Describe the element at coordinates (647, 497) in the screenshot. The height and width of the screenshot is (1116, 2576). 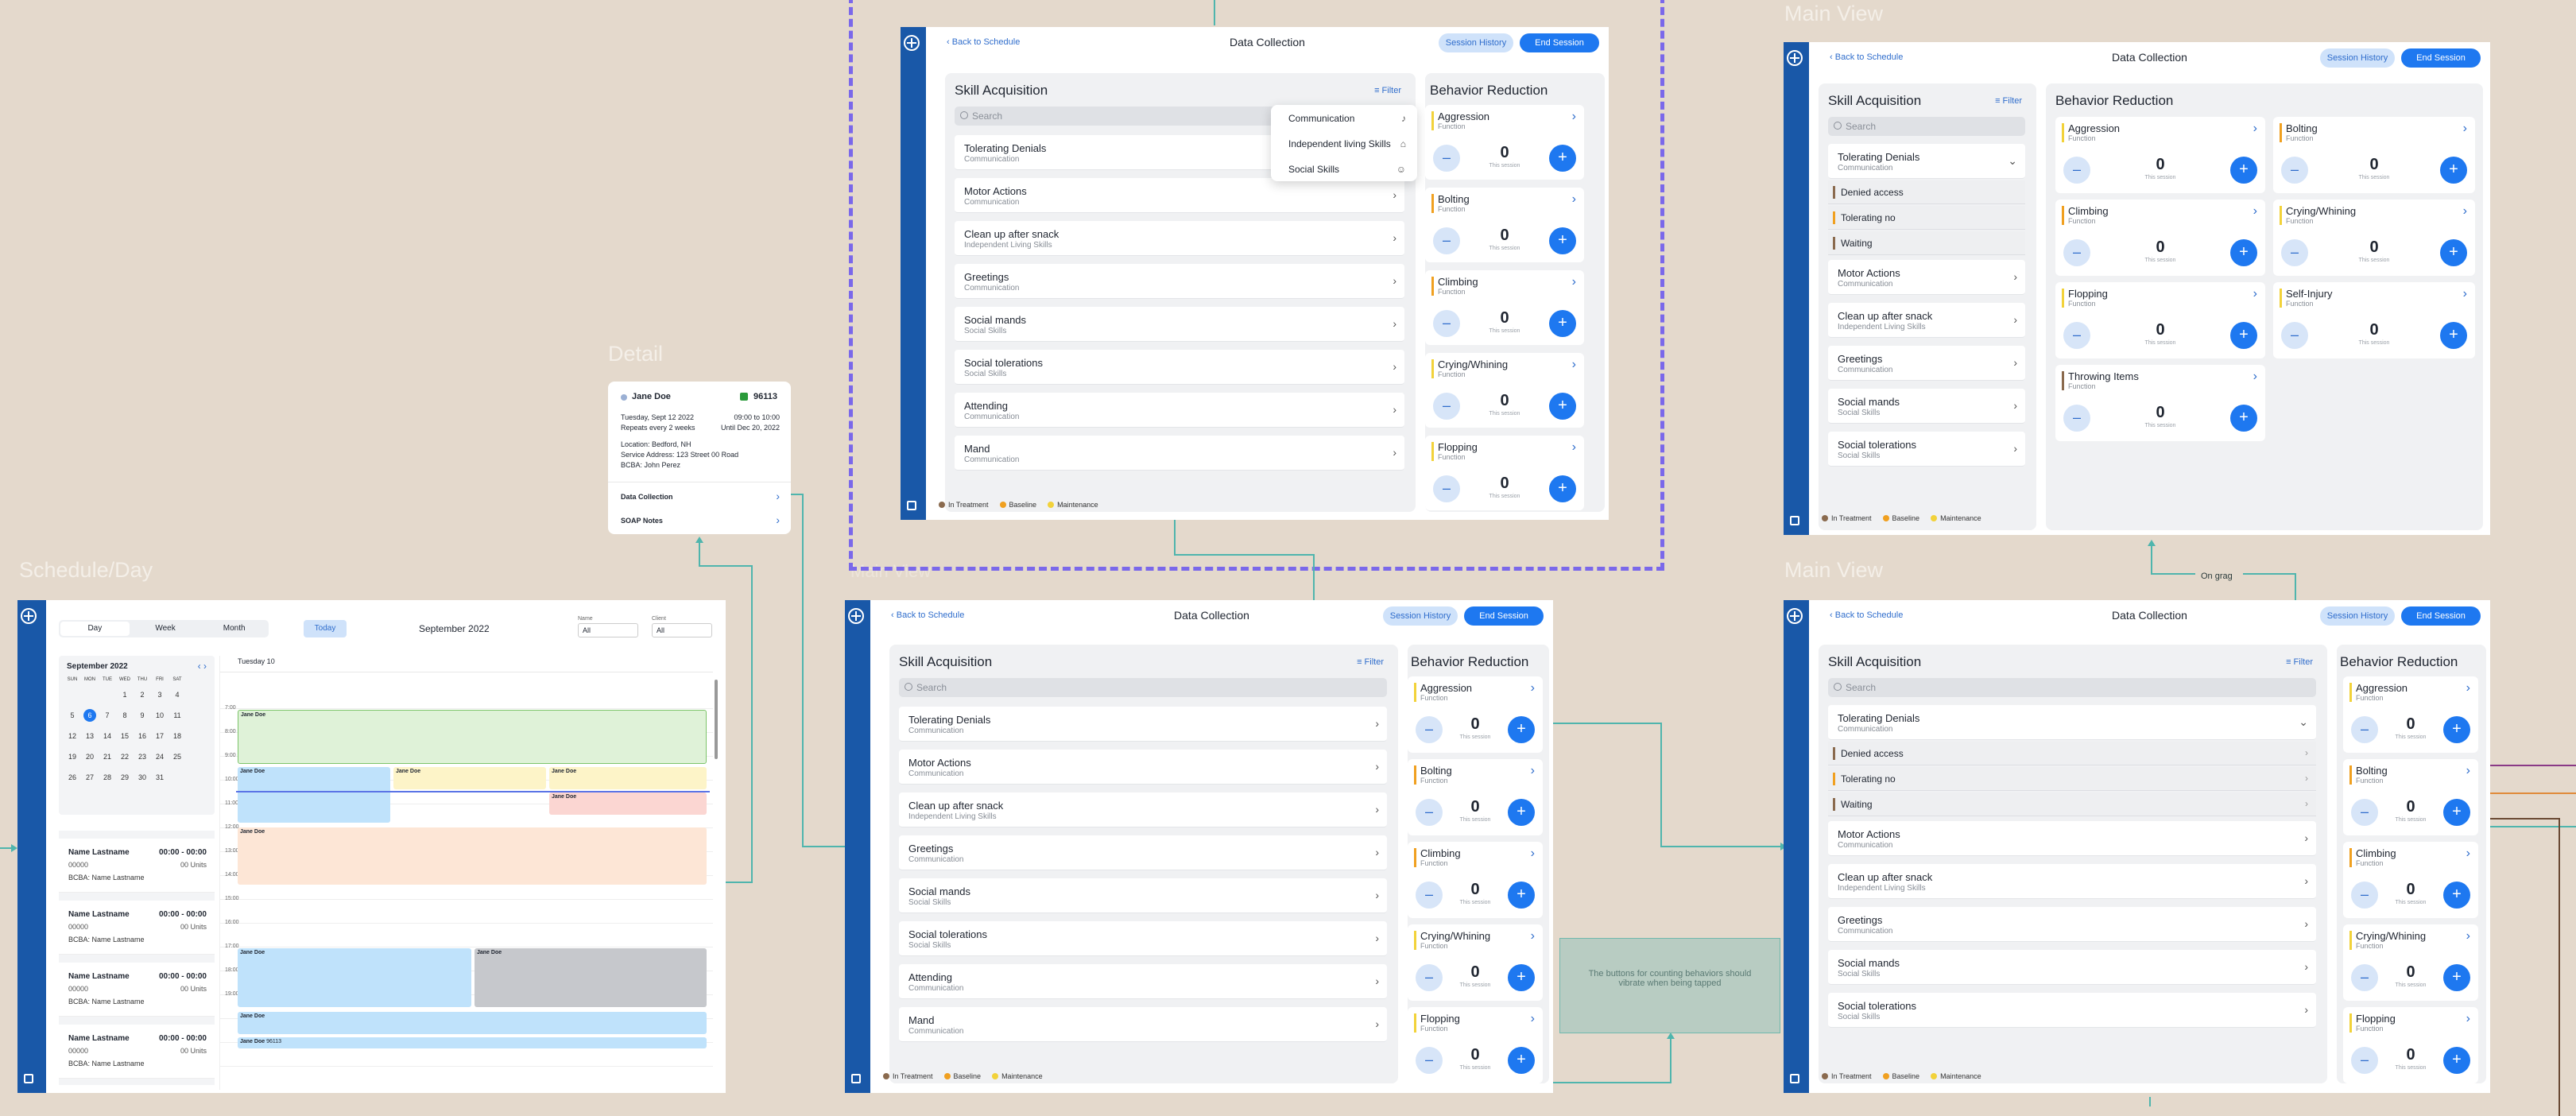
I see `data-collection-link: Data Collection` at that location.